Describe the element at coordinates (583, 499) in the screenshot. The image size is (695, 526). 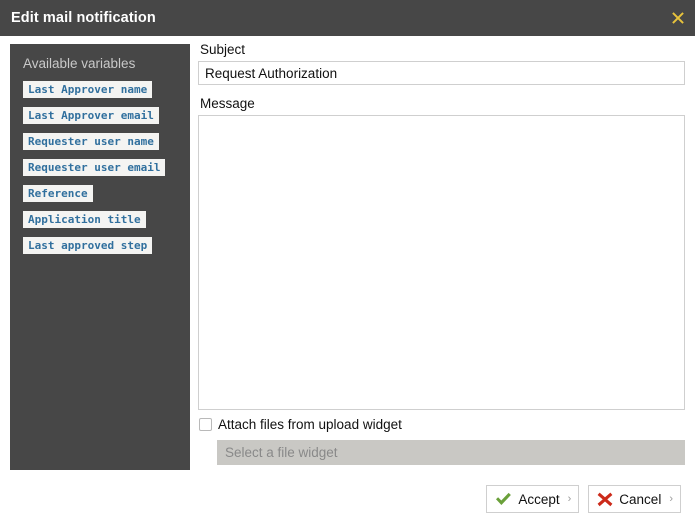
I see `dialog-footer: Accept › Cancel ›` at that location.